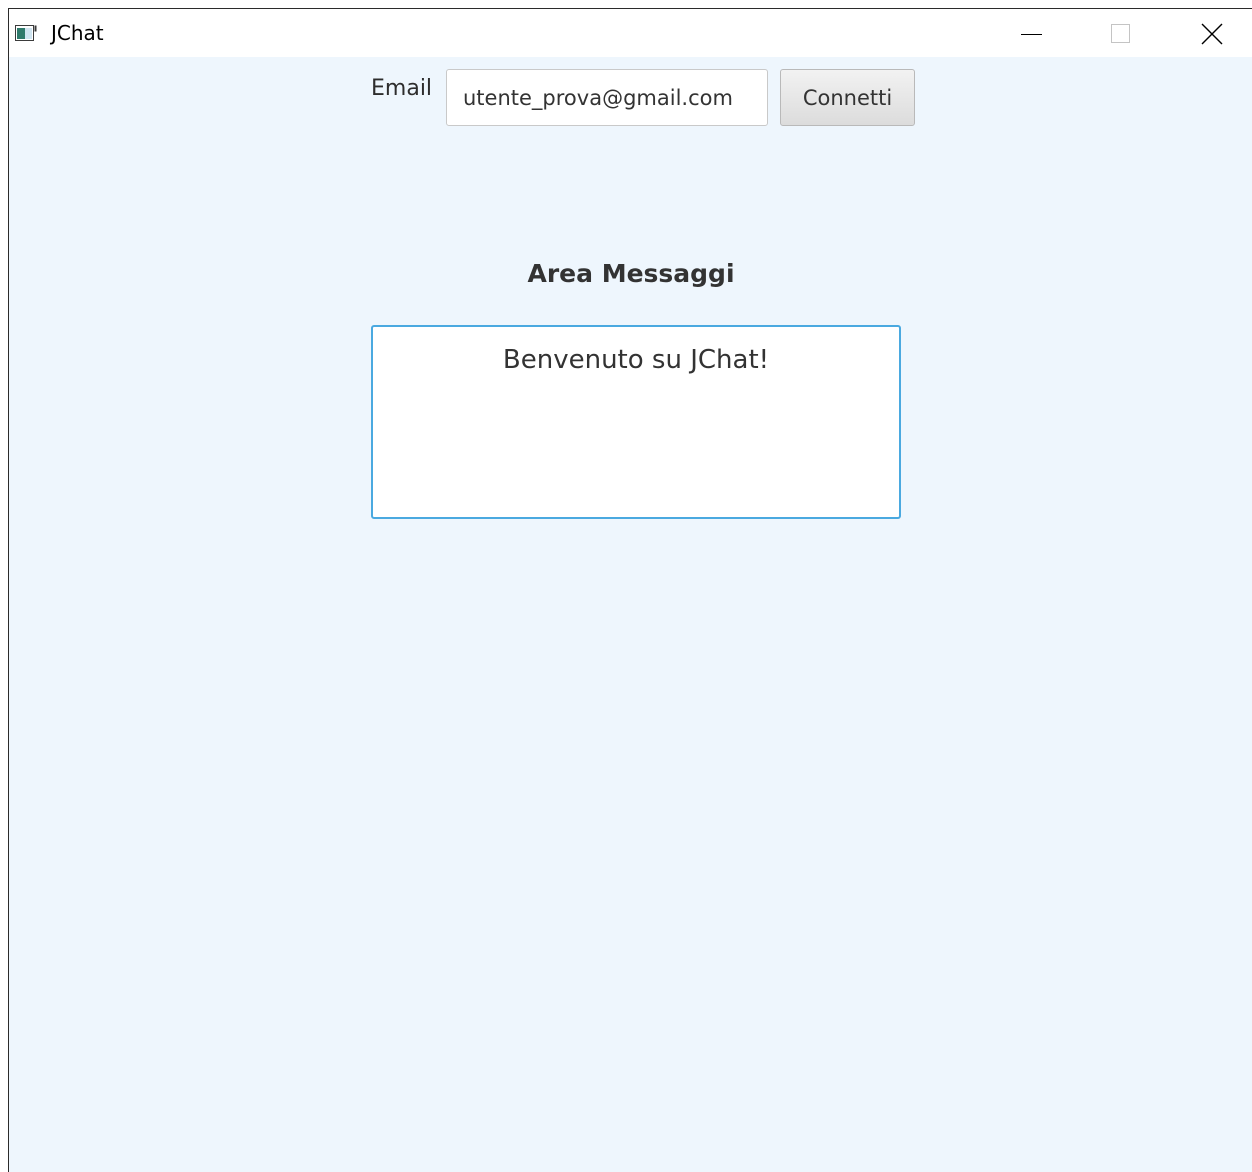 The image size is (1252, 1172). What do you see at coordinates (26, 33) in the screenshot?
I see `app-window-icon` at bounding box center [26, 33].